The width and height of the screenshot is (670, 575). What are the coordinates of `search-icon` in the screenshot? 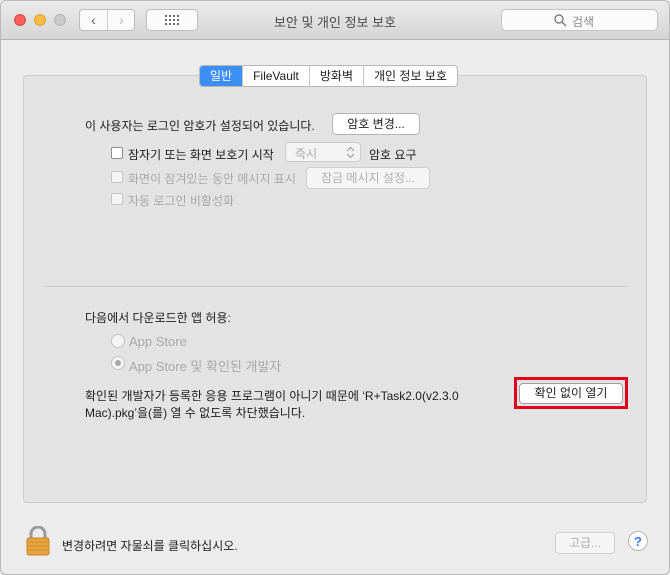 It's located at (560, 20).